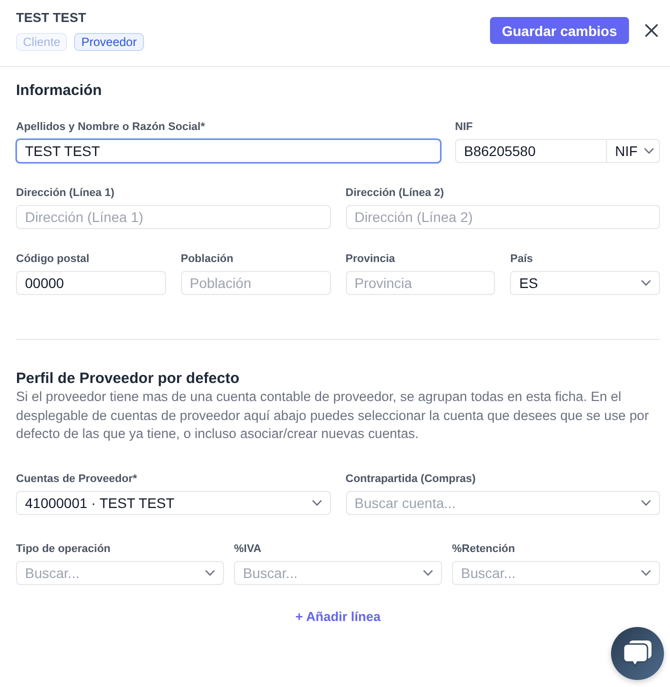  Describe the element at coordinates (483, 549) in the screenshot. I see `field-label: %Retención` at that location.